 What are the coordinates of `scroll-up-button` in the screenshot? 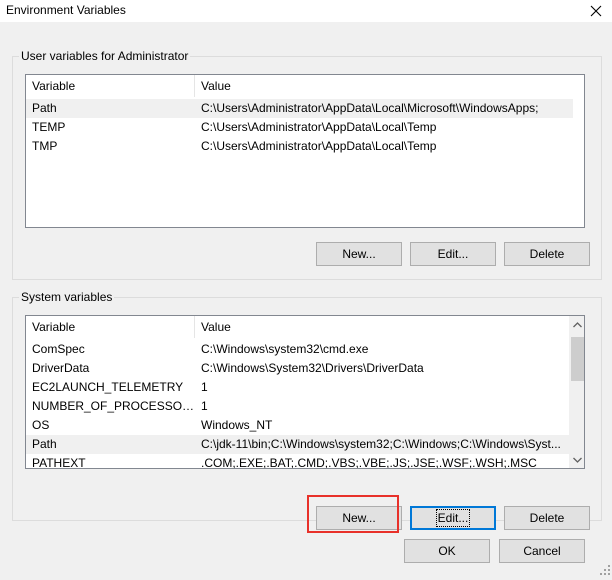 It's located at (576, 324).